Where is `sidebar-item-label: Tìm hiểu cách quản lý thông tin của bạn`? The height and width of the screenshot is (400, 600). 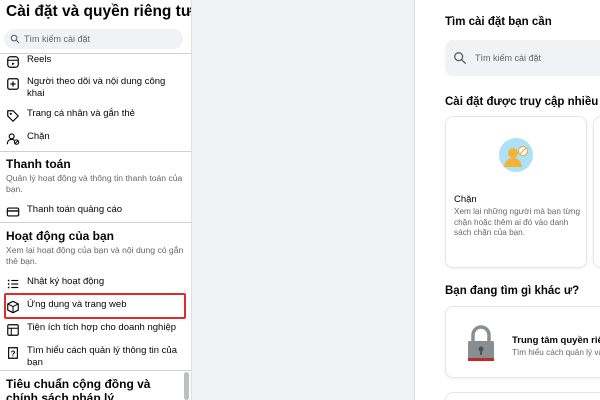 sidebar-item-label: Tìm hiểu cách quản lý thông tin của bạn is located at coordinates (102, 356).